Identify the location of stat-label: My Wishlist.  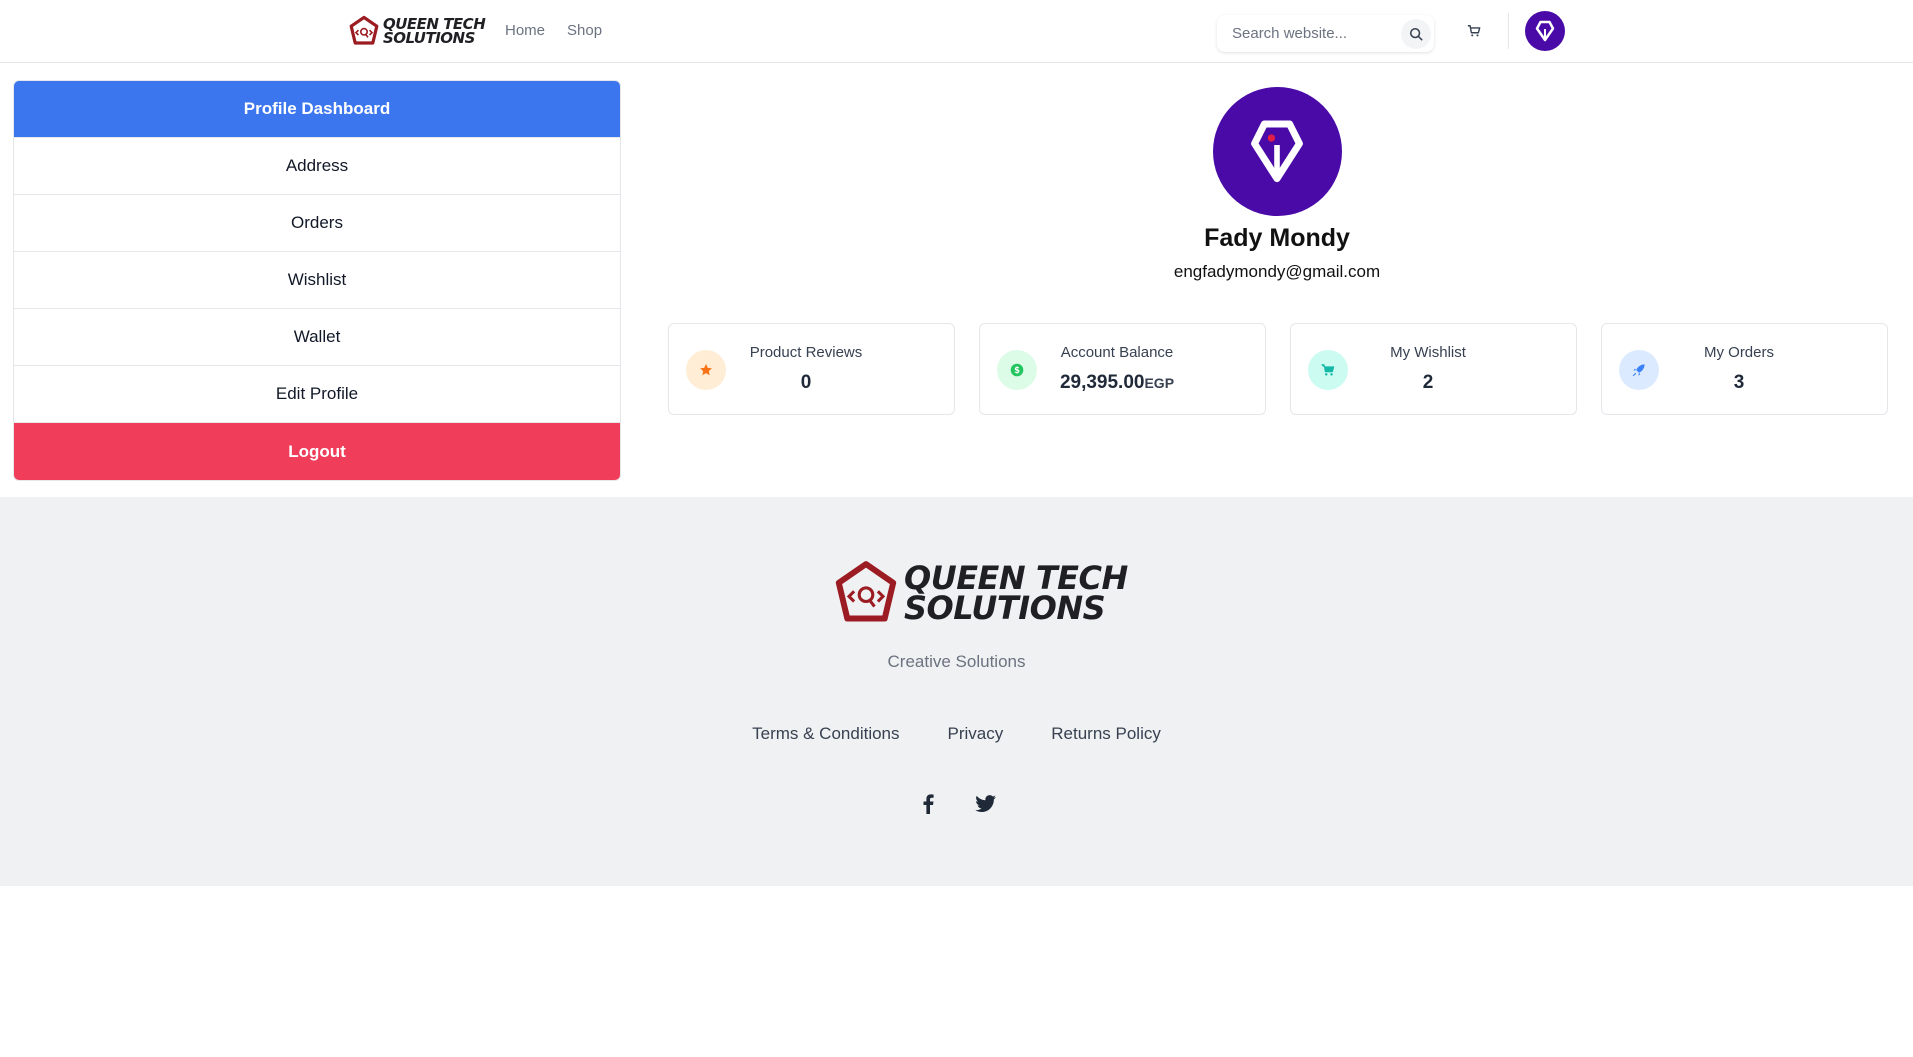
(1428, 352).